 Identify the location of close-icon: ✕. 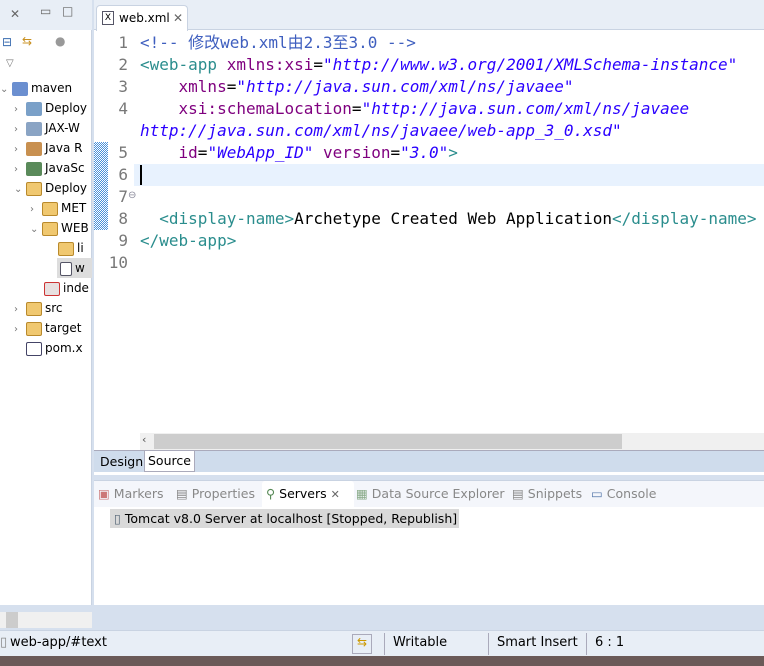
(15, 14).